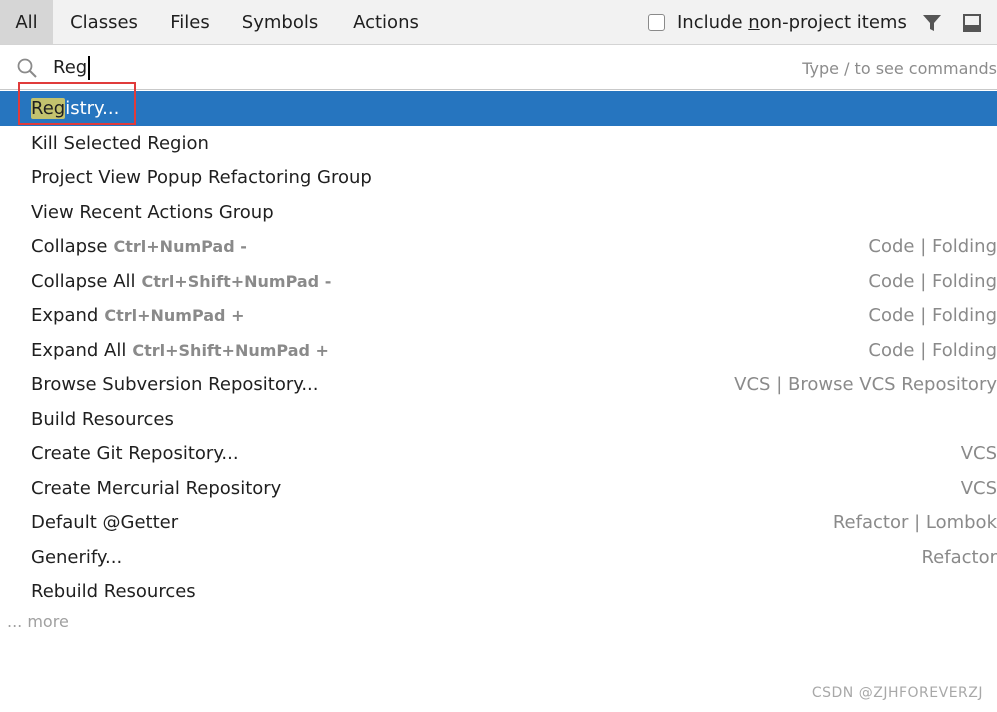 This screenshot has height=712, width=997. I want to click on result-name: Create Mercurial Repository, so click(156, 488).